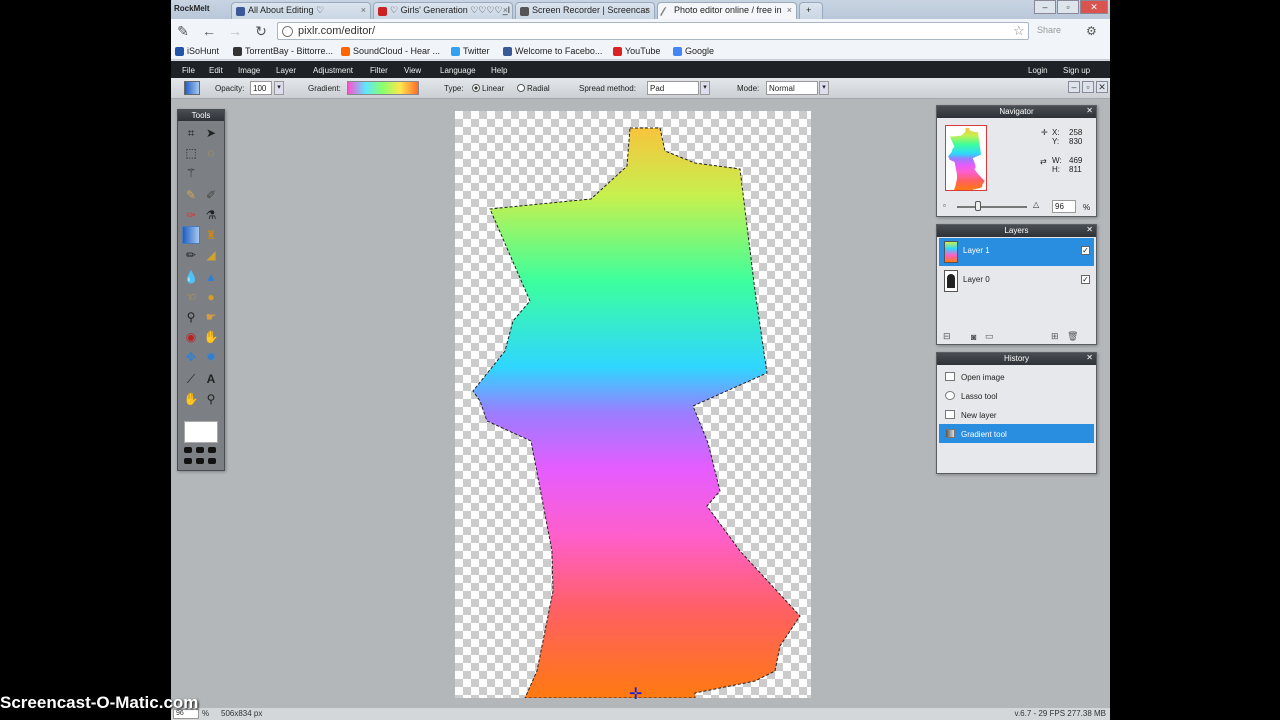 This screenshot has height=720, width=1280. What do you see at coordinates (458, 70) in the screenshot?
I see `menu-language: Language` at bounding box center [458, 70].